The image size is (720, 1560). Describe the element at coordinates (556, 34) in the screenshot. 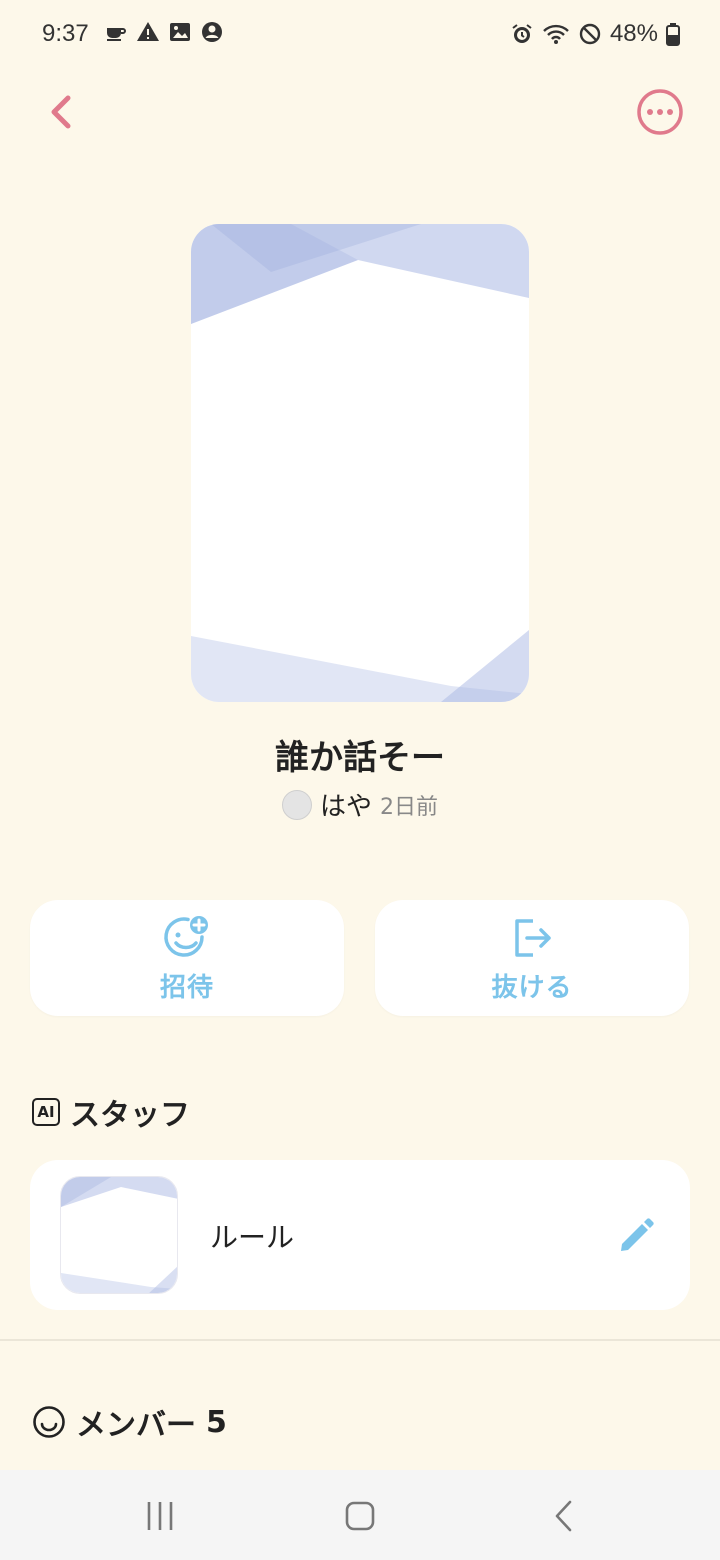

I see `wifi-icon` at that location.